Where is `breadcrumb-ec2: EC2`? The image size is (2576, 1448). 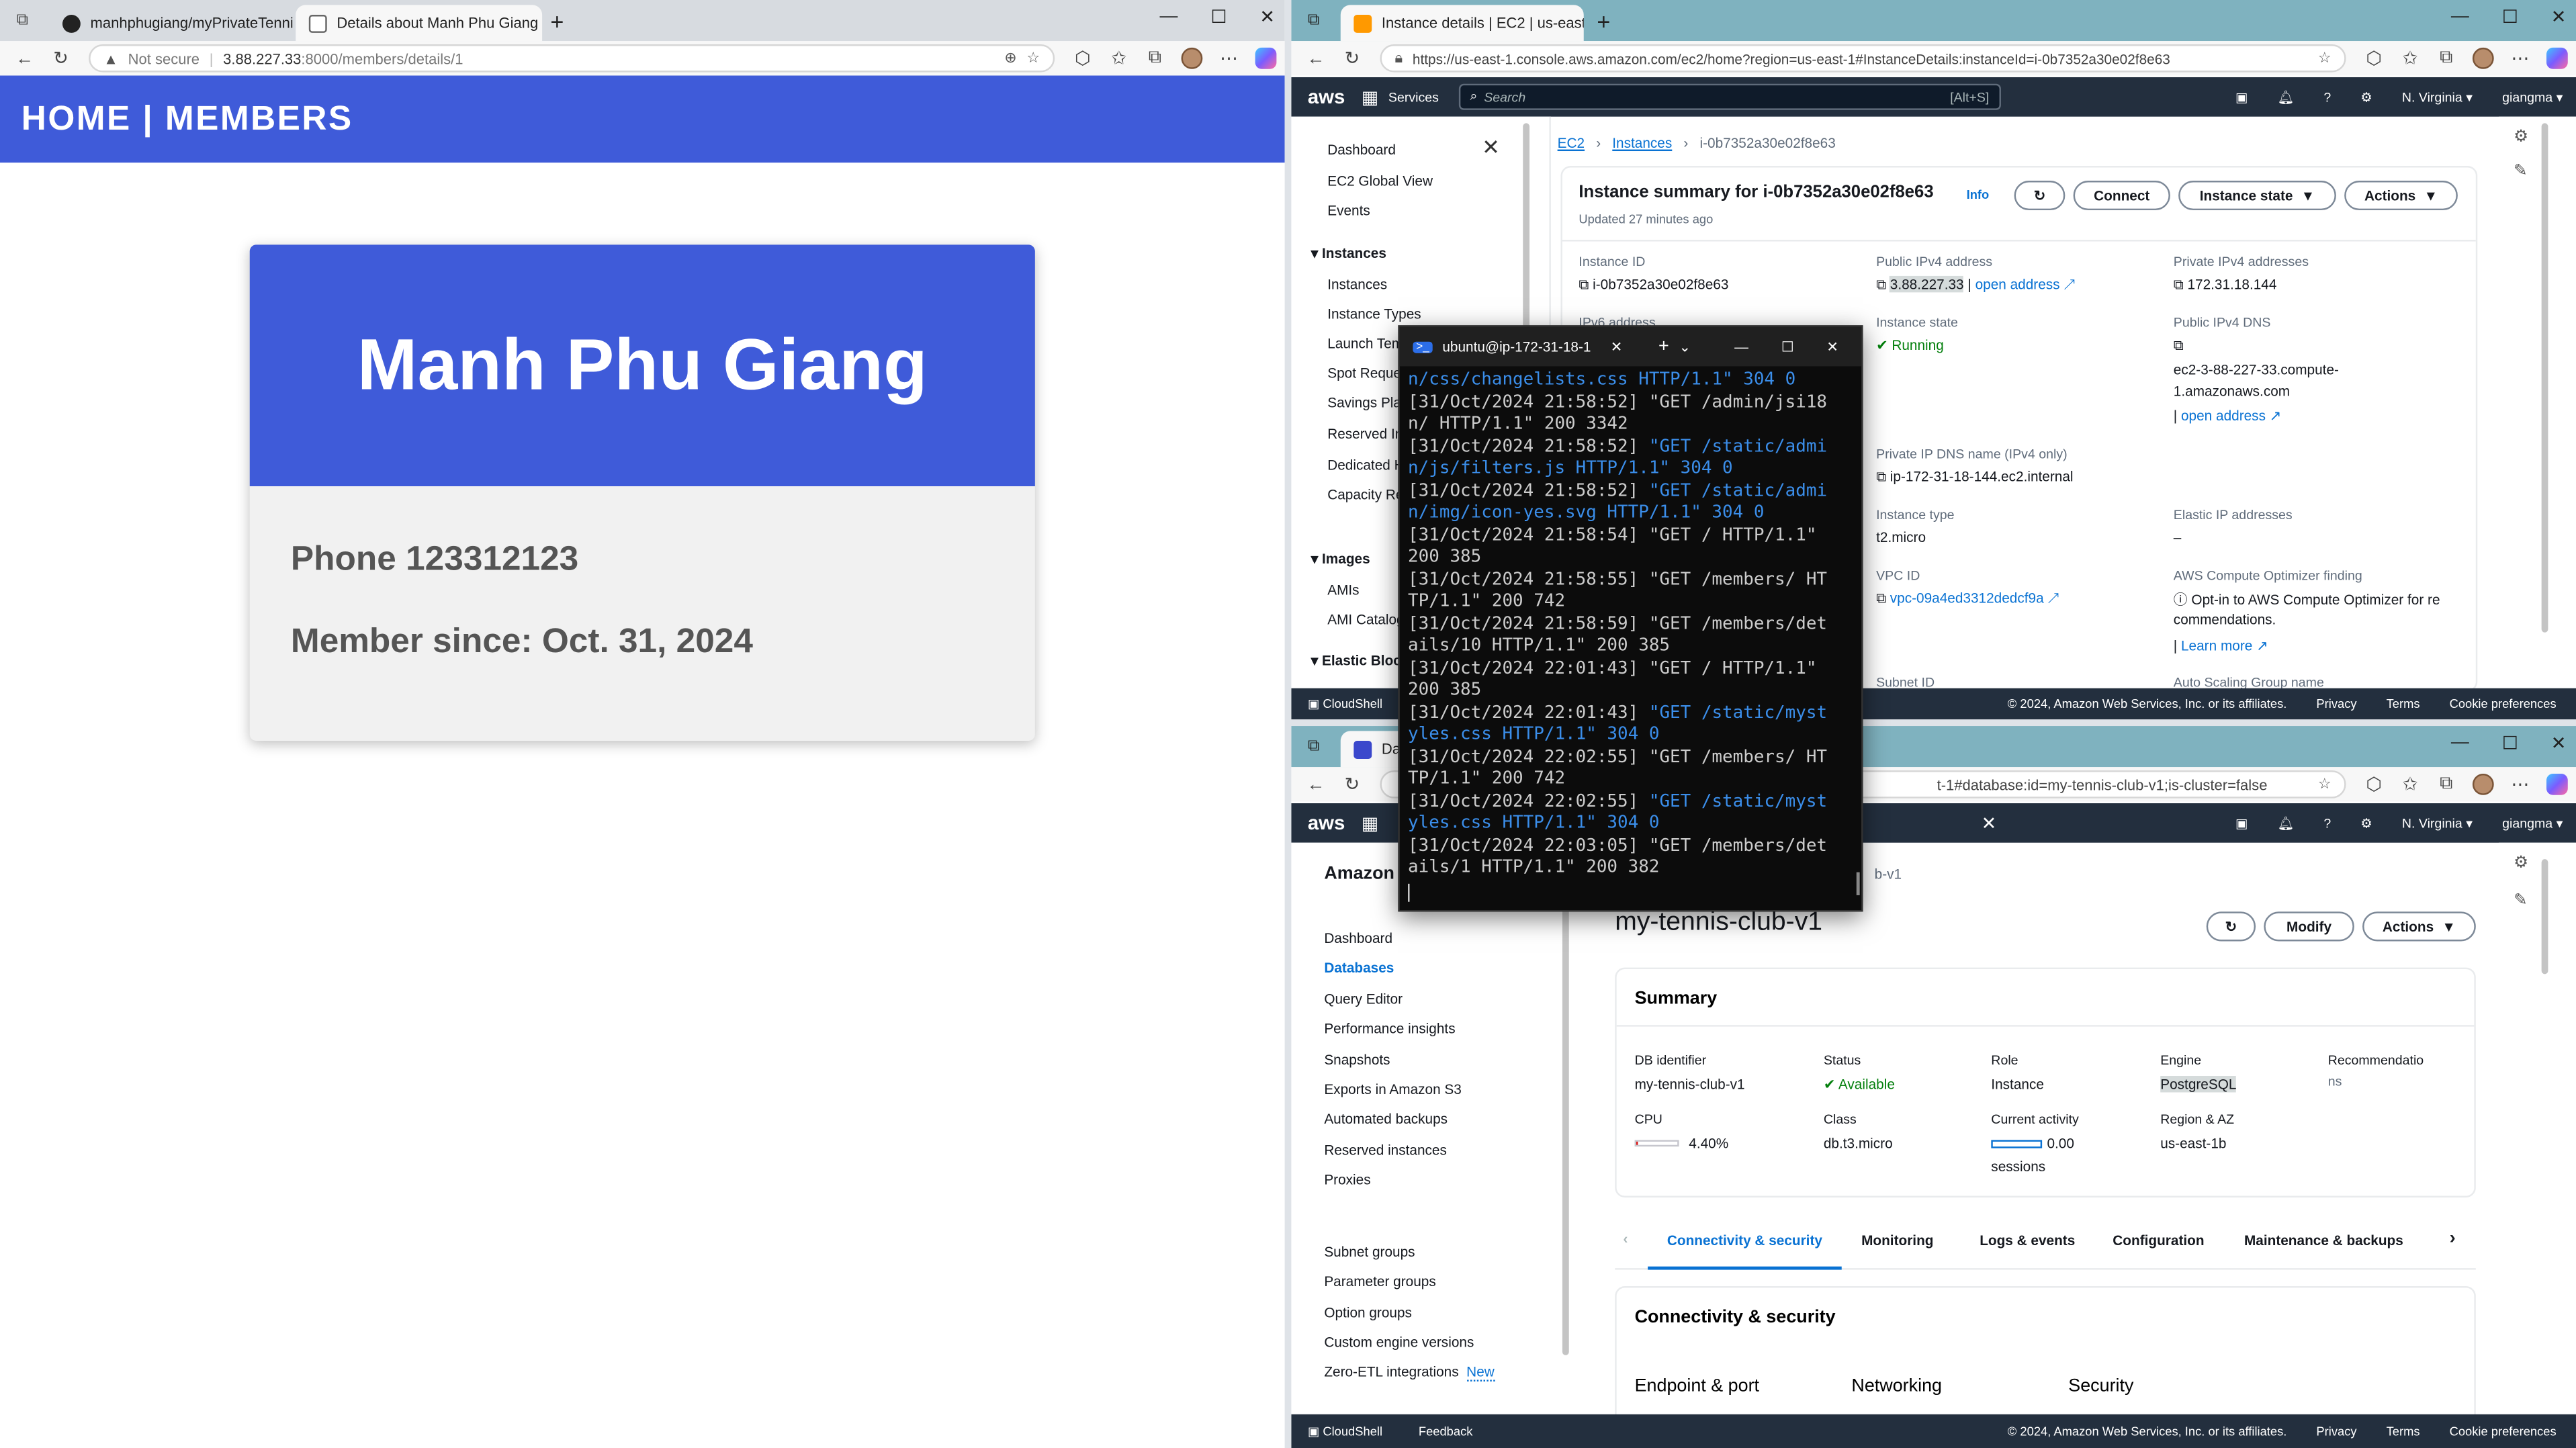
breadcrumb-ec2: EC2 is located at coordinates (1572, 143).